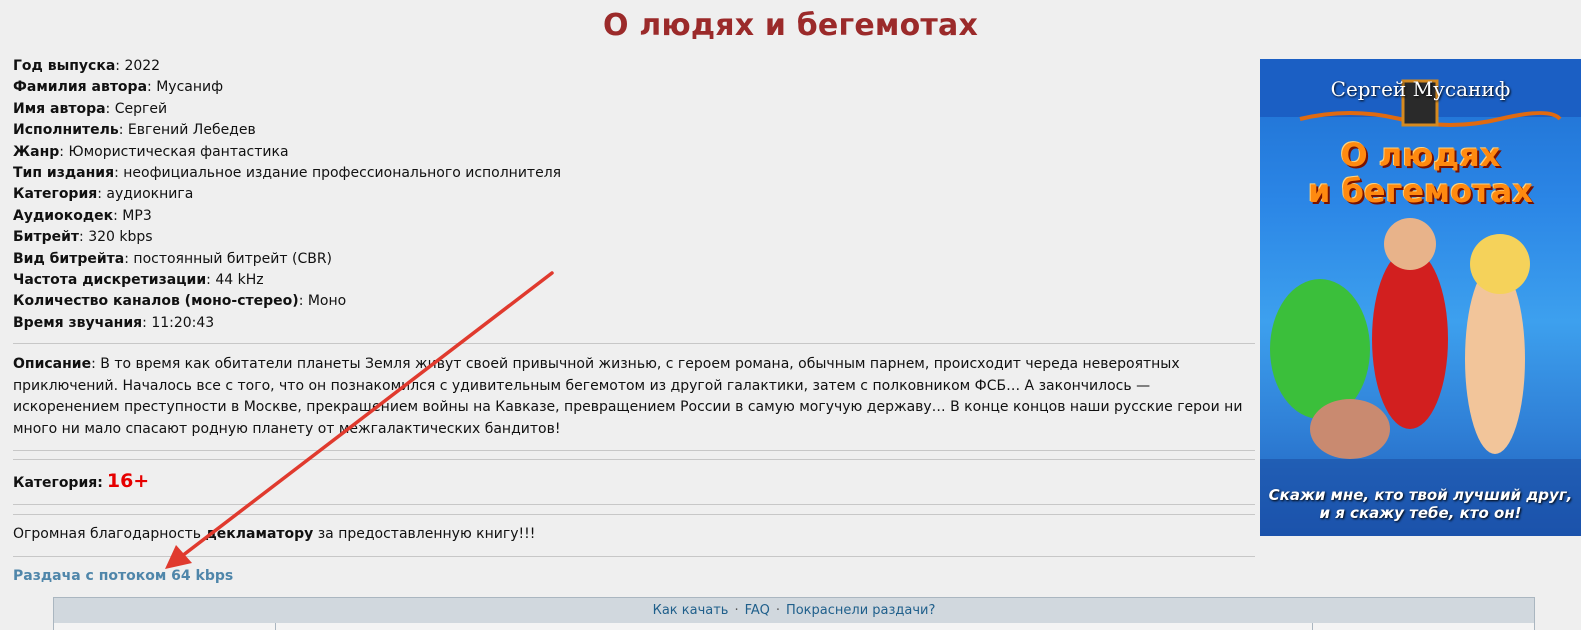 The height and width of the screenshot is (630, 1581). What do you see at coordinates (630, 87) in the screenshot?
I see `info-row-surname: Фамилия автора: Мусаниф` at bounding box center [630, 87].